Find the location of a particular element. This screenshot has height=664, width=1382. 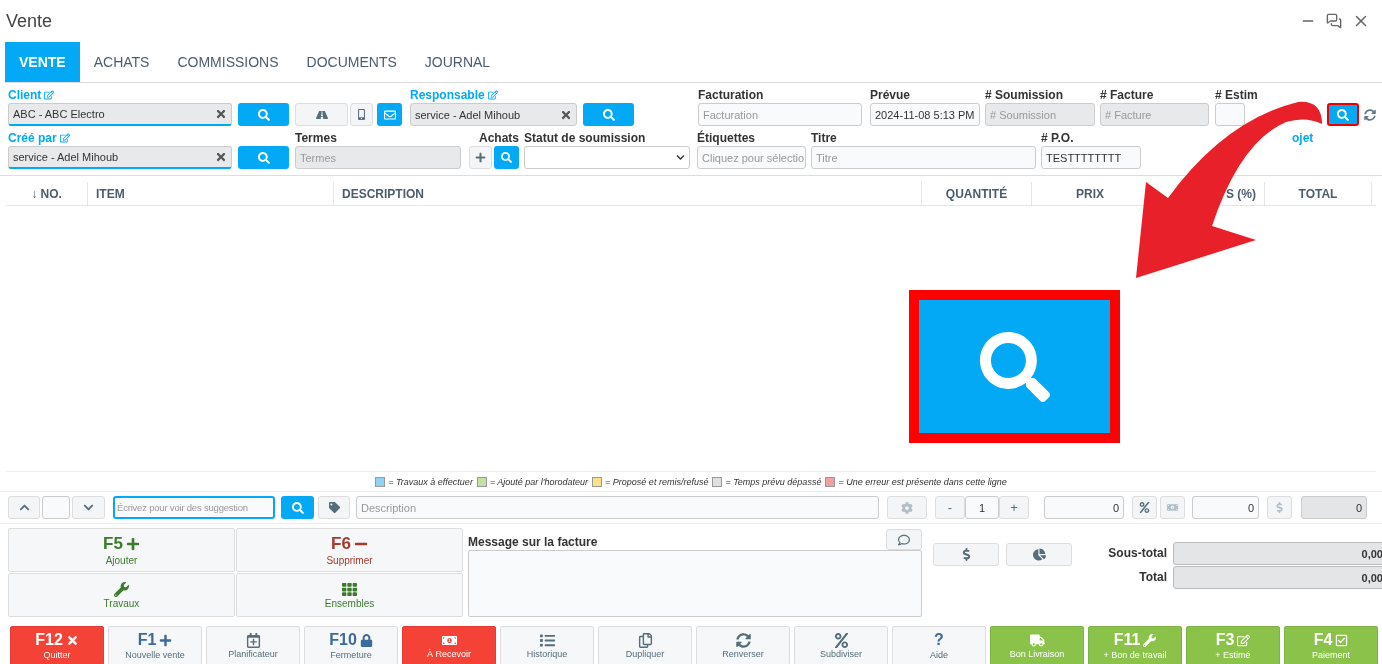

field-label: Titre is located at coordinates (824, 138).